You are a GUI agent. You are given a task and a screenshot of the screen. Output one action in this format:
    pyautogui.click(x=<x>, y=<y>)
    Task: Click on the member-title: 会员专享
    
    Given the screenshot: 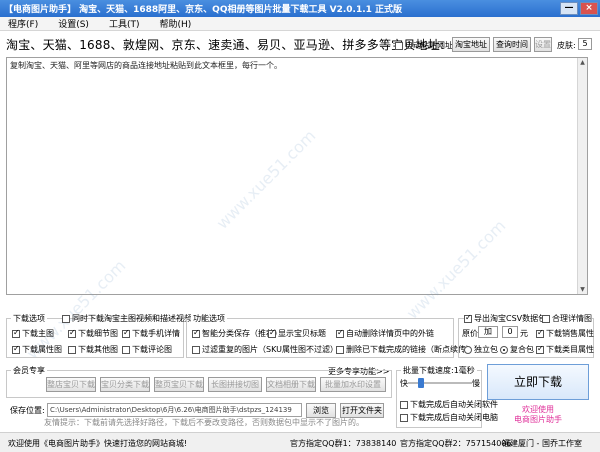 What is the action you would take?
    pyautogui.click(x=29, y=370)
    